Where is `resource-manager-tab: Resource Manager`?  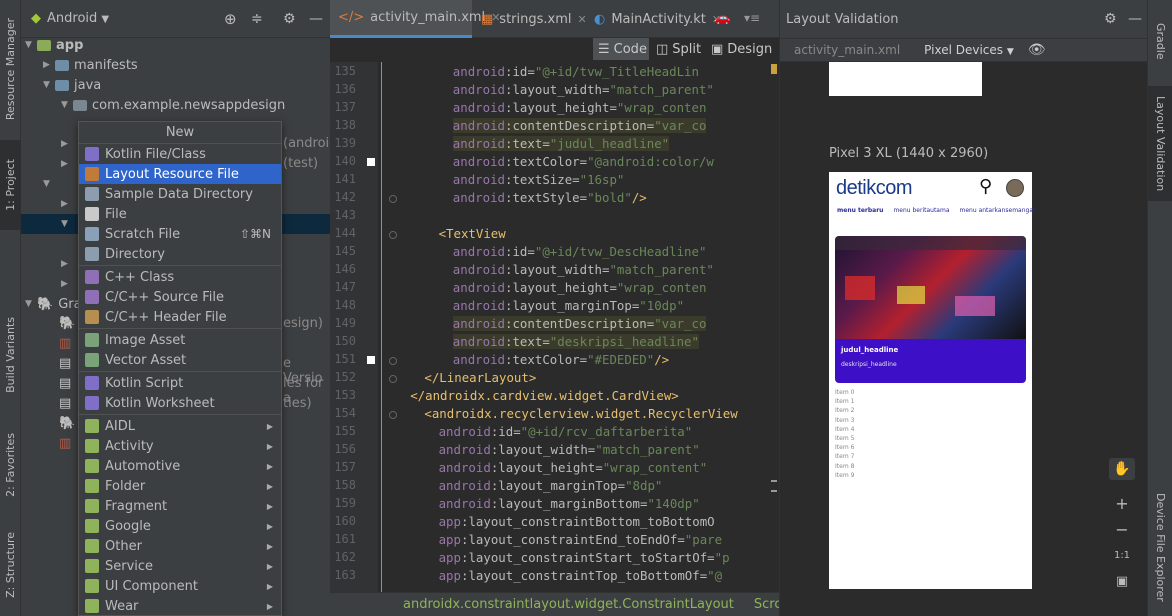
resource-manager-tab: Resource Manager is located at coordinates (10, 69).